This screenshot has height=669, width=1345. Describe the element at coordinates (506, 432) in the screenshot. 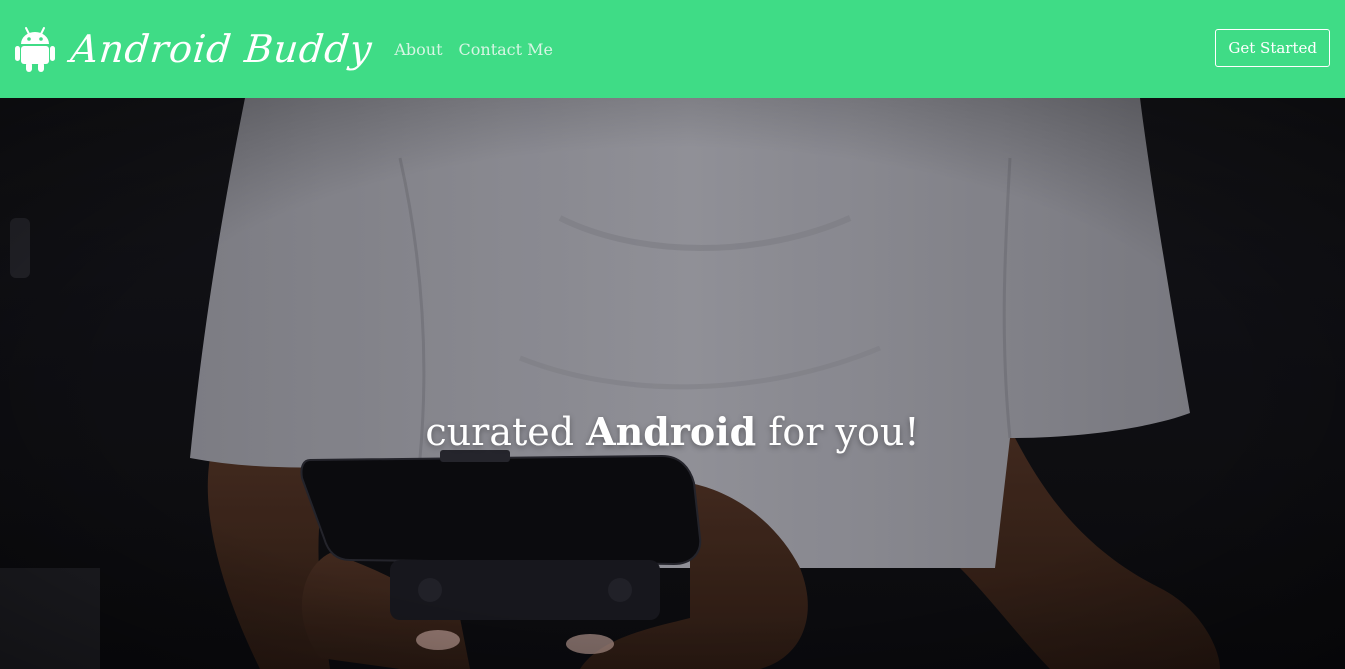

I see `hero-headline-pre: curated` at that location.